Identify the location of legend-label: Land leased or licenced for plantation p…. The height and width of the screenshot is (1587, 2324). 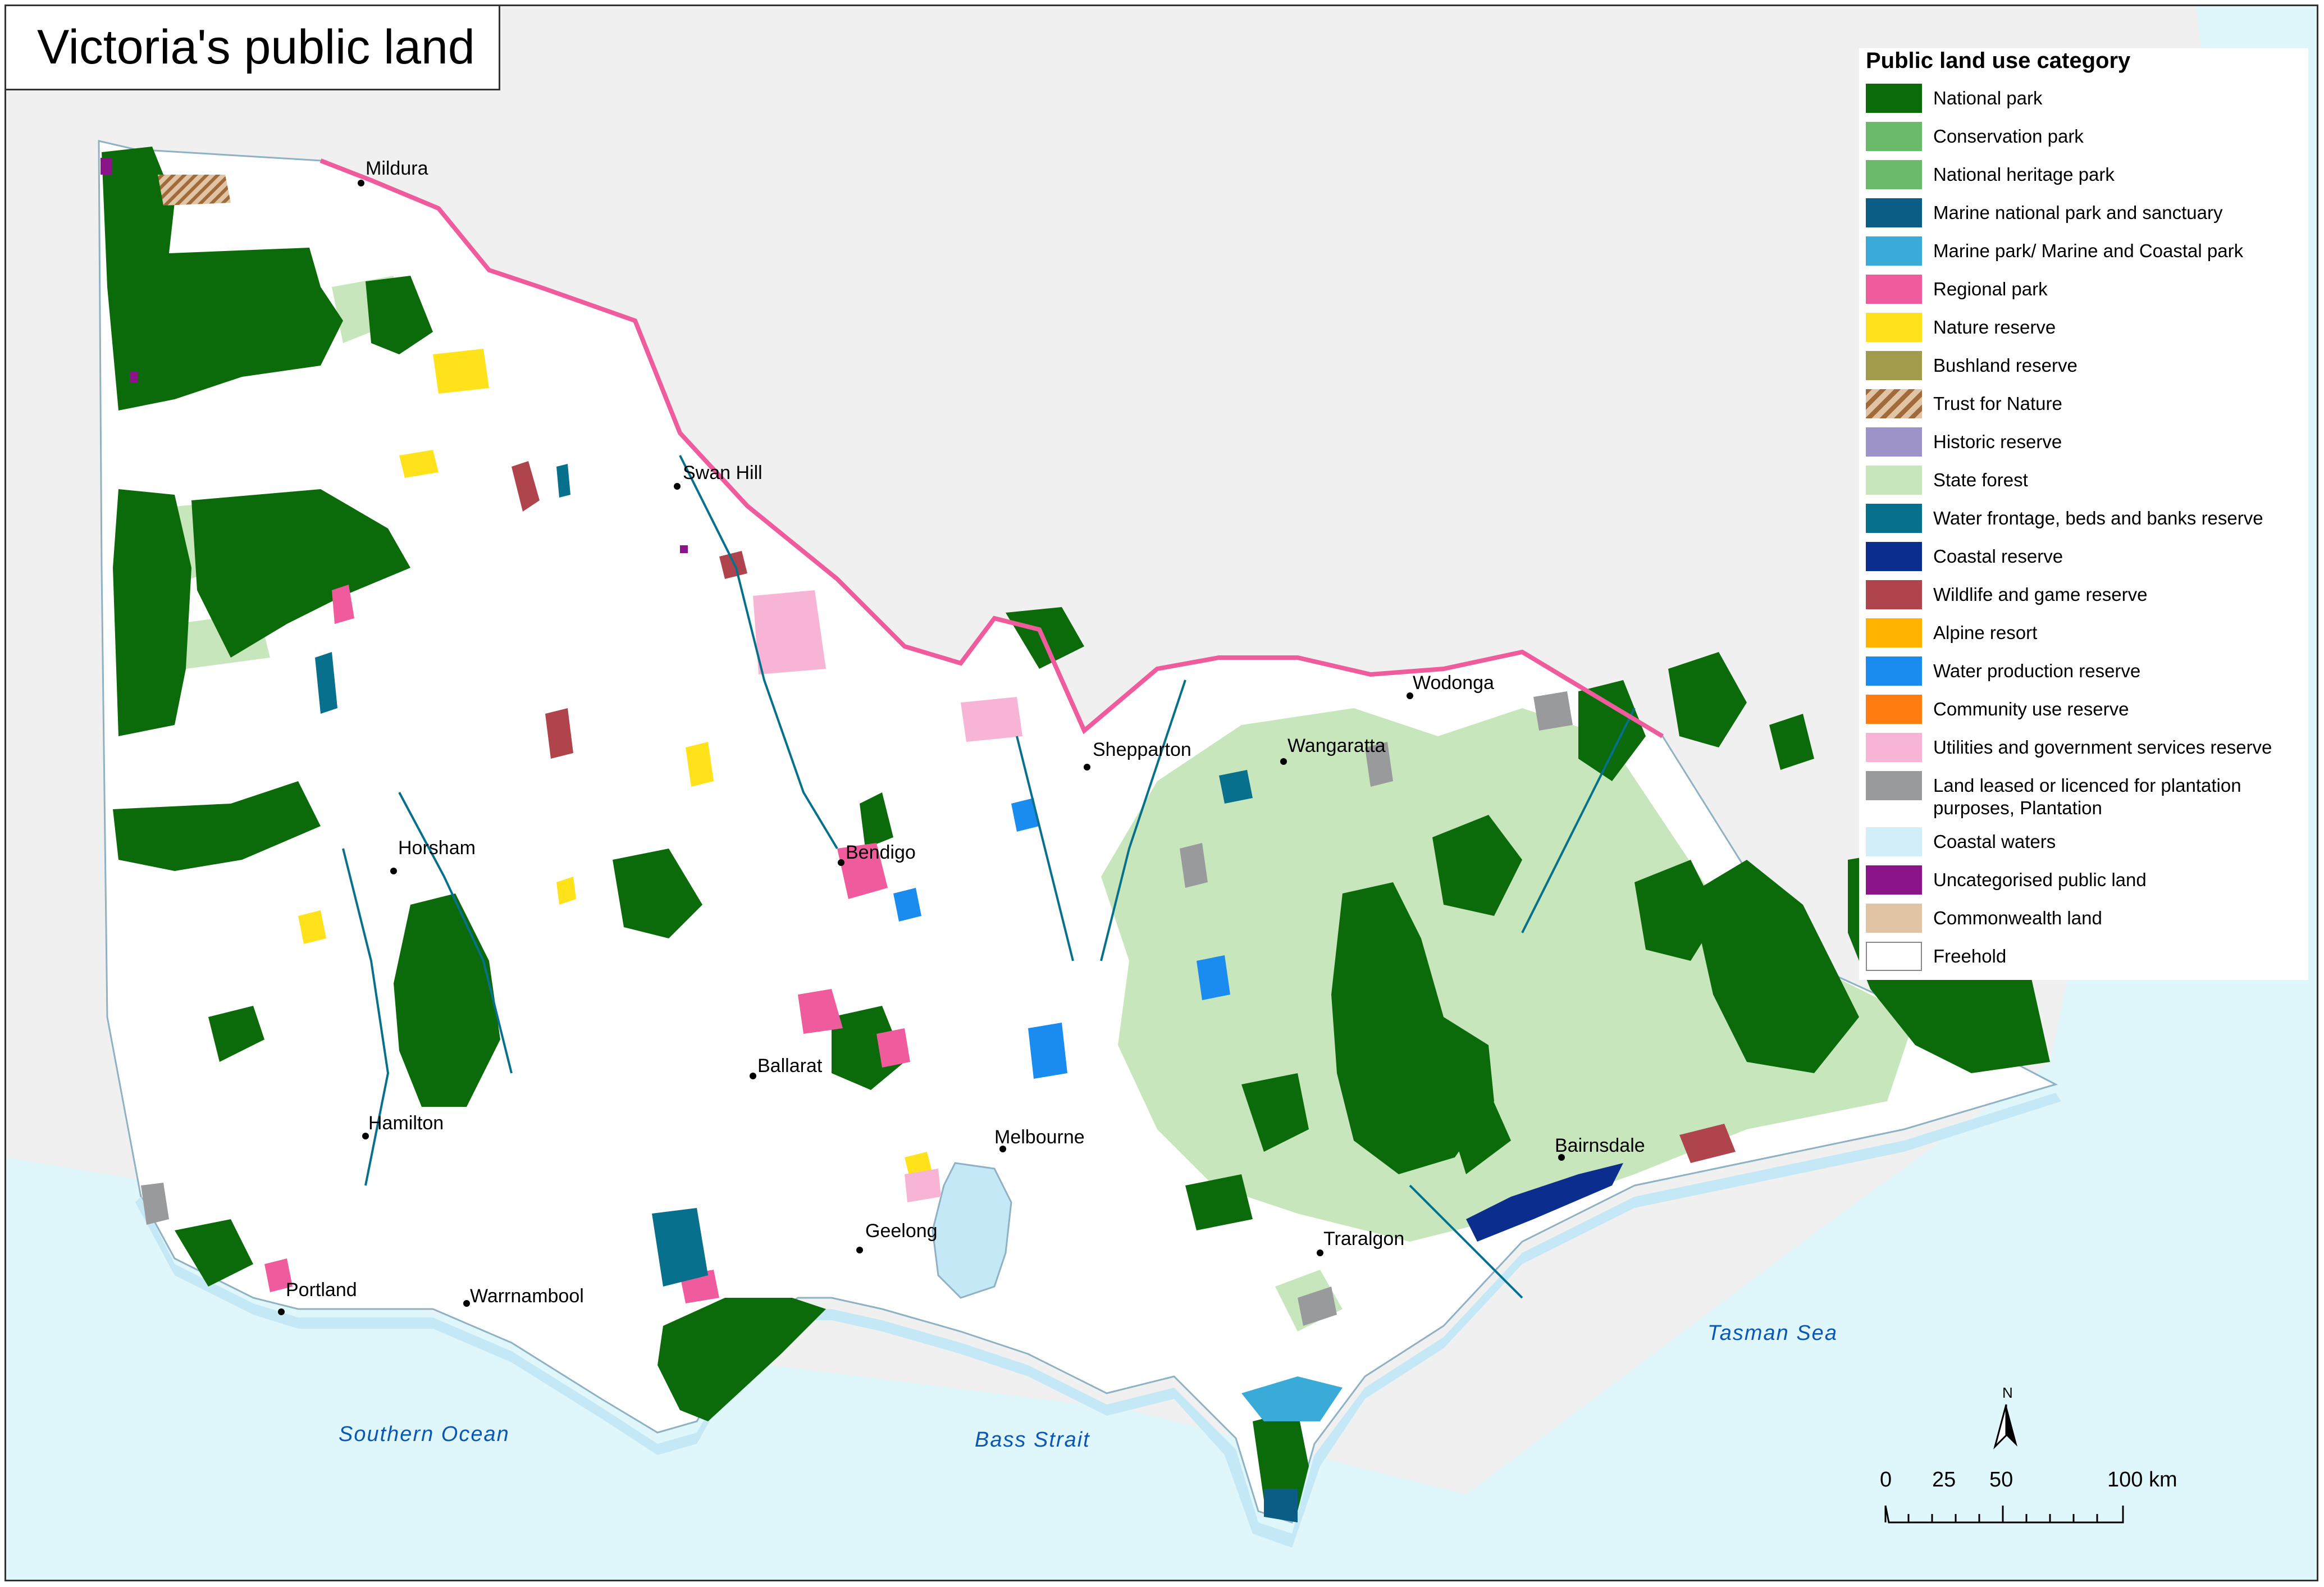
(2087, 796).